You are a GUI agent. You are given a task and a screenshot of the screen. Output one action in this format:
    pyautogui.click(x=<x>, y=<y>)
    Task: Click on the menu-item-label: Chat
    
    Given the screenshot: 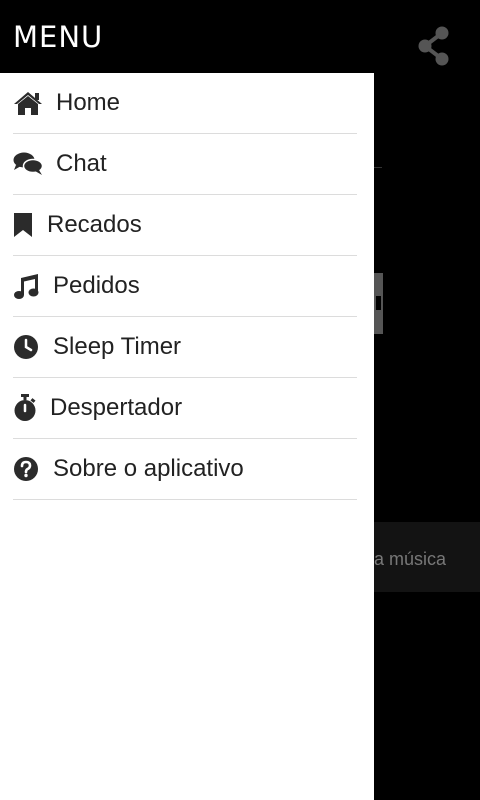 What is the action you would take?
    pyautogui.click(x=81, y=163)
    